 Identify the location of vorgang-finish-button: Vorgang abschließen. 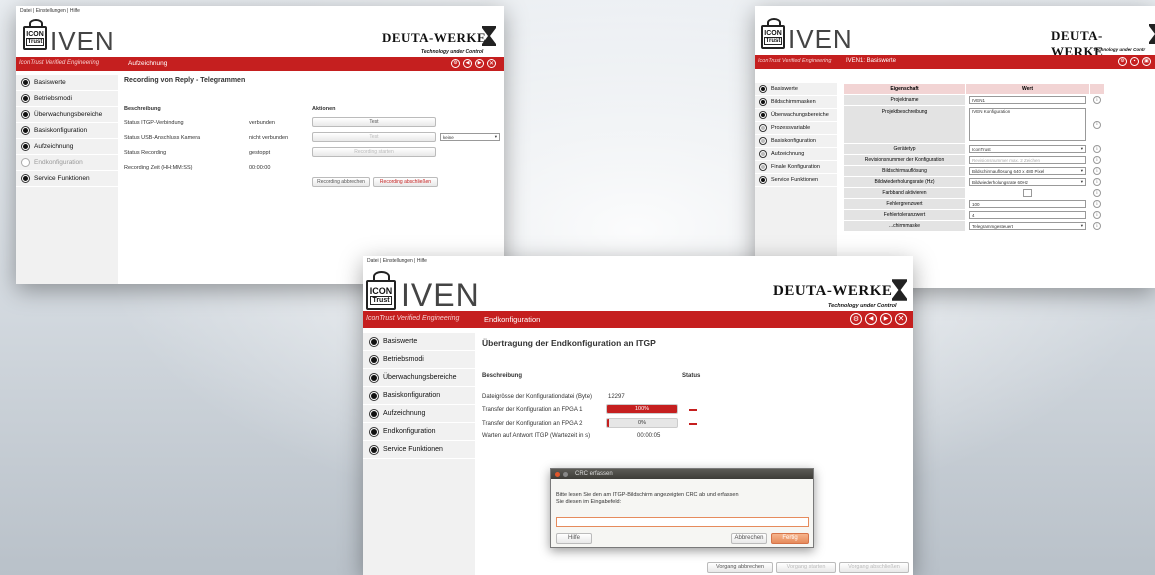
(874, 567).